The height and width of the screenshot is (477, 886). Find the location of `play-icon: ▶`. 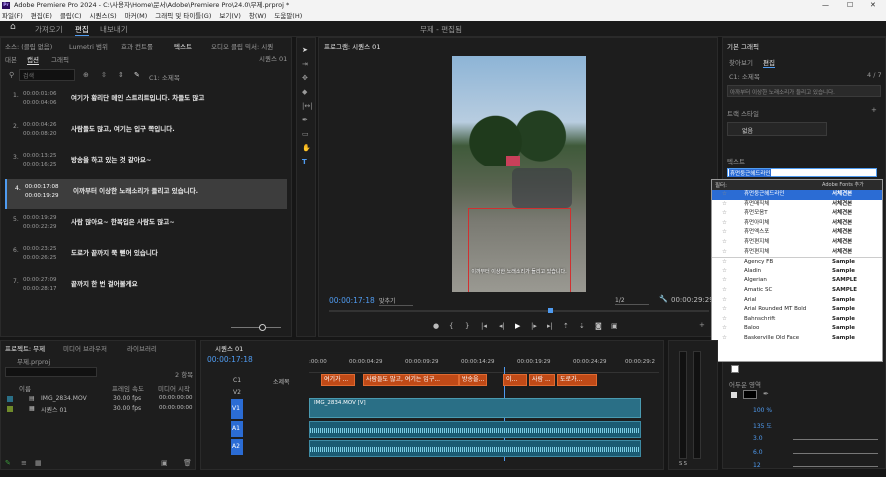

play-icon: ▶ is located at coordinates (517, 326).